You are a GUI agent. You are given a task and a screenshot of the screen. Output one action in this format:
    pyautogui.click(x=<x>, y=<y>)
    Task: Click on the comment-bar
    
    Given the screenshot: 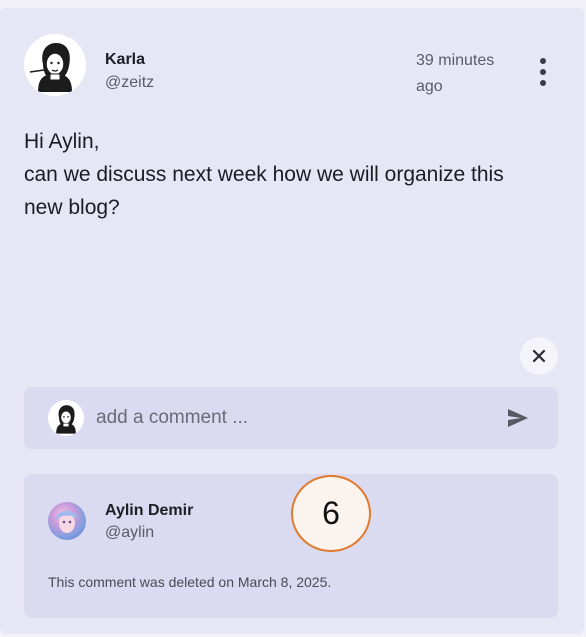 What is the action you would take?
    pyautogui.click(x=291, y=418)
    